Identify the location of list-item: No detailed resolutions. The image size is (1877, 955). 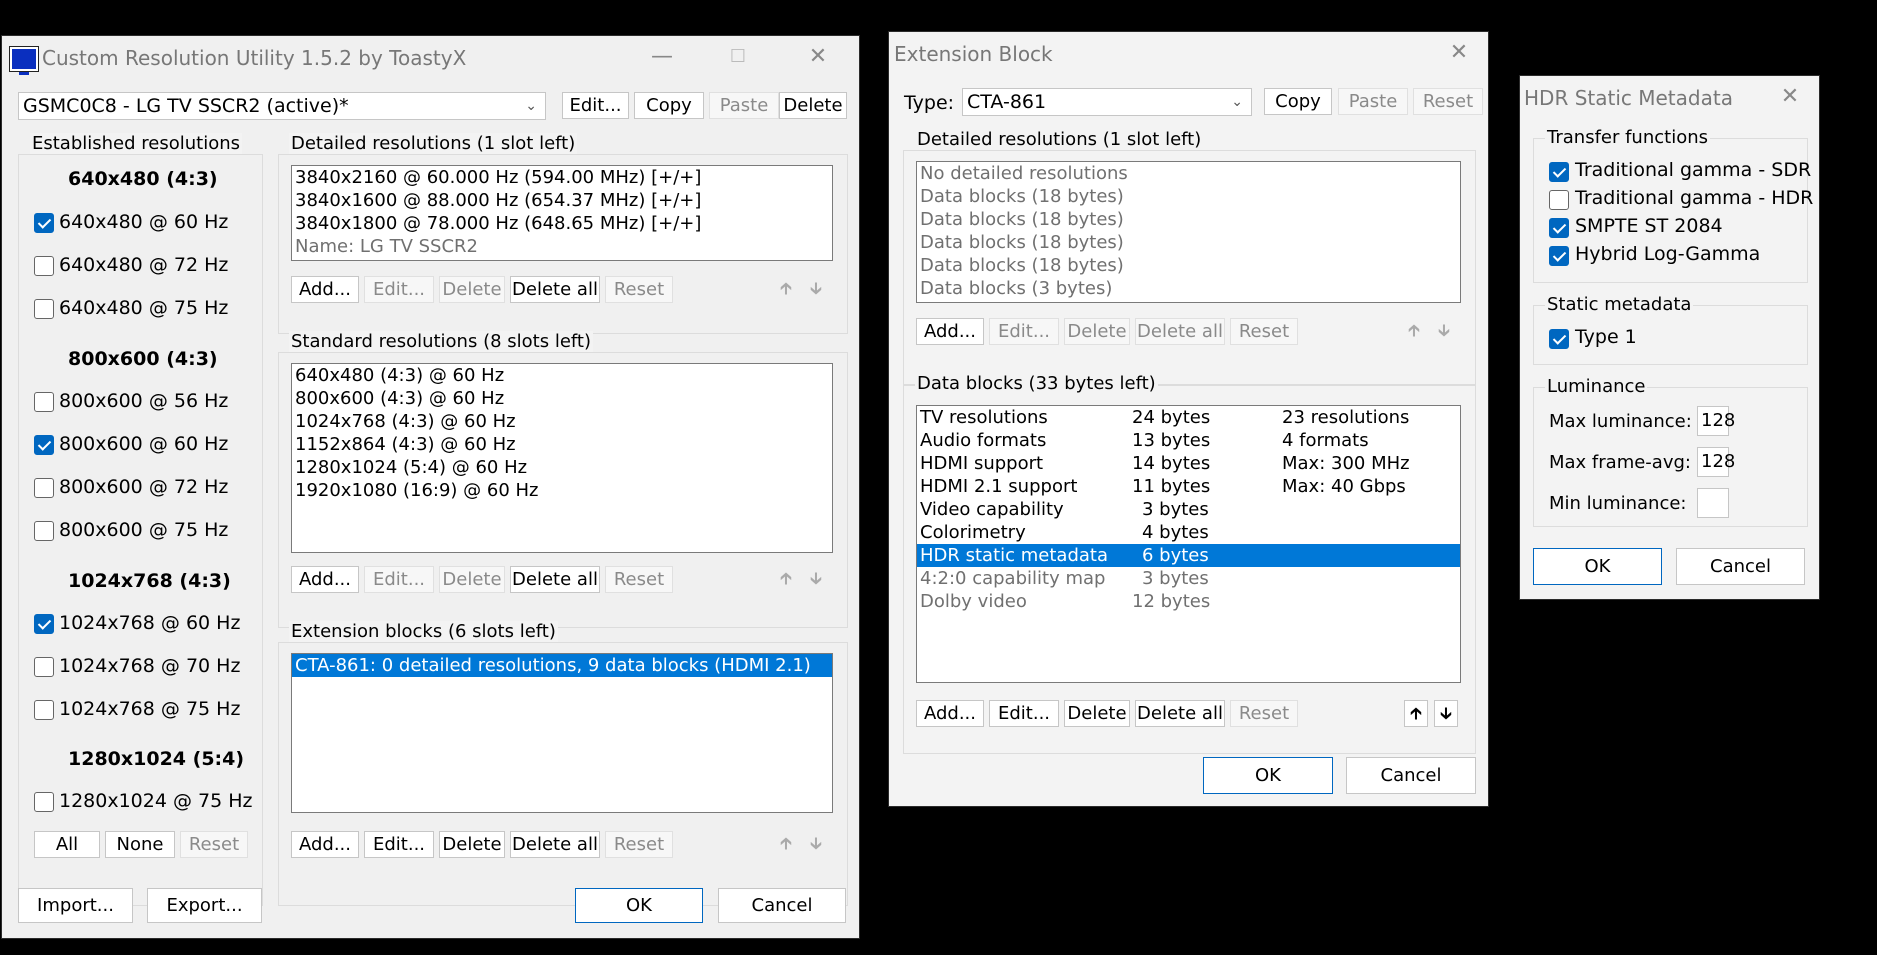
(1188, 173).